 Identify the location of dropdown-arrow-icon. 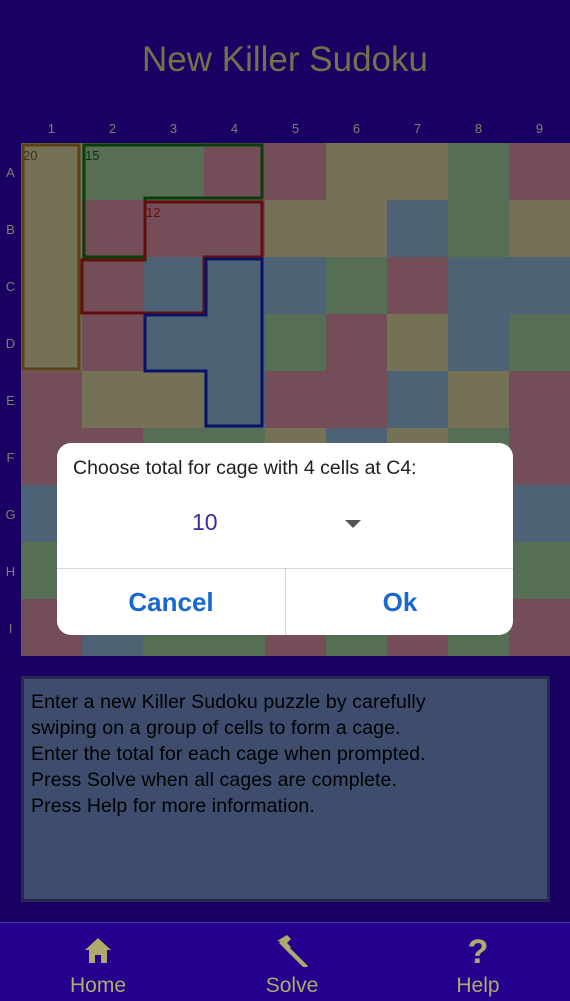
(353, 524).